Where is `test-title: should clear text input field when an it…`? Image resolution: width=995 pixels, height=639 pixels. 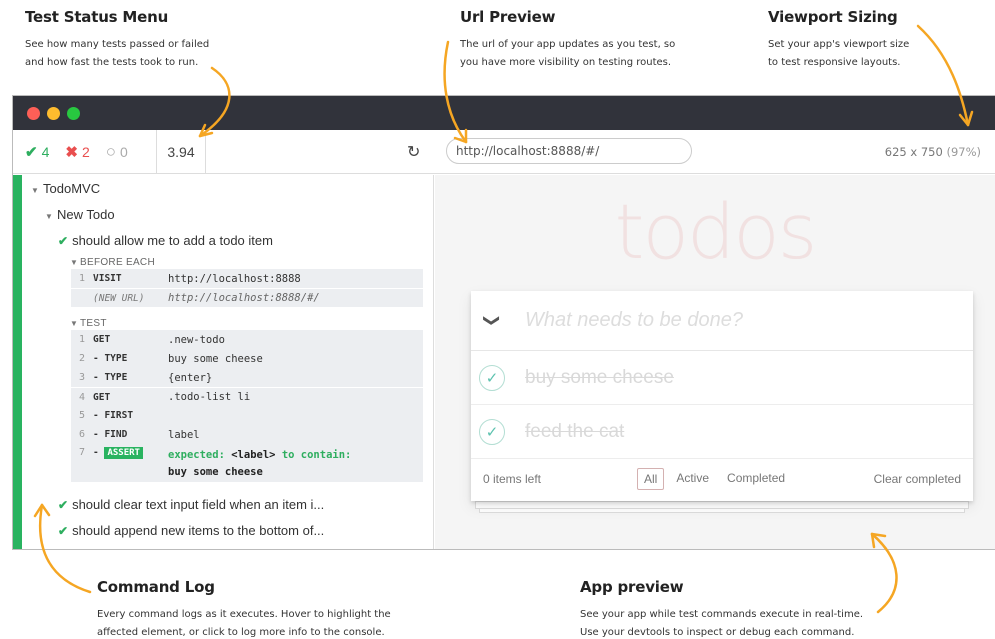
test-title: should clear text input field when an it… is located at coordinates (198, 504).